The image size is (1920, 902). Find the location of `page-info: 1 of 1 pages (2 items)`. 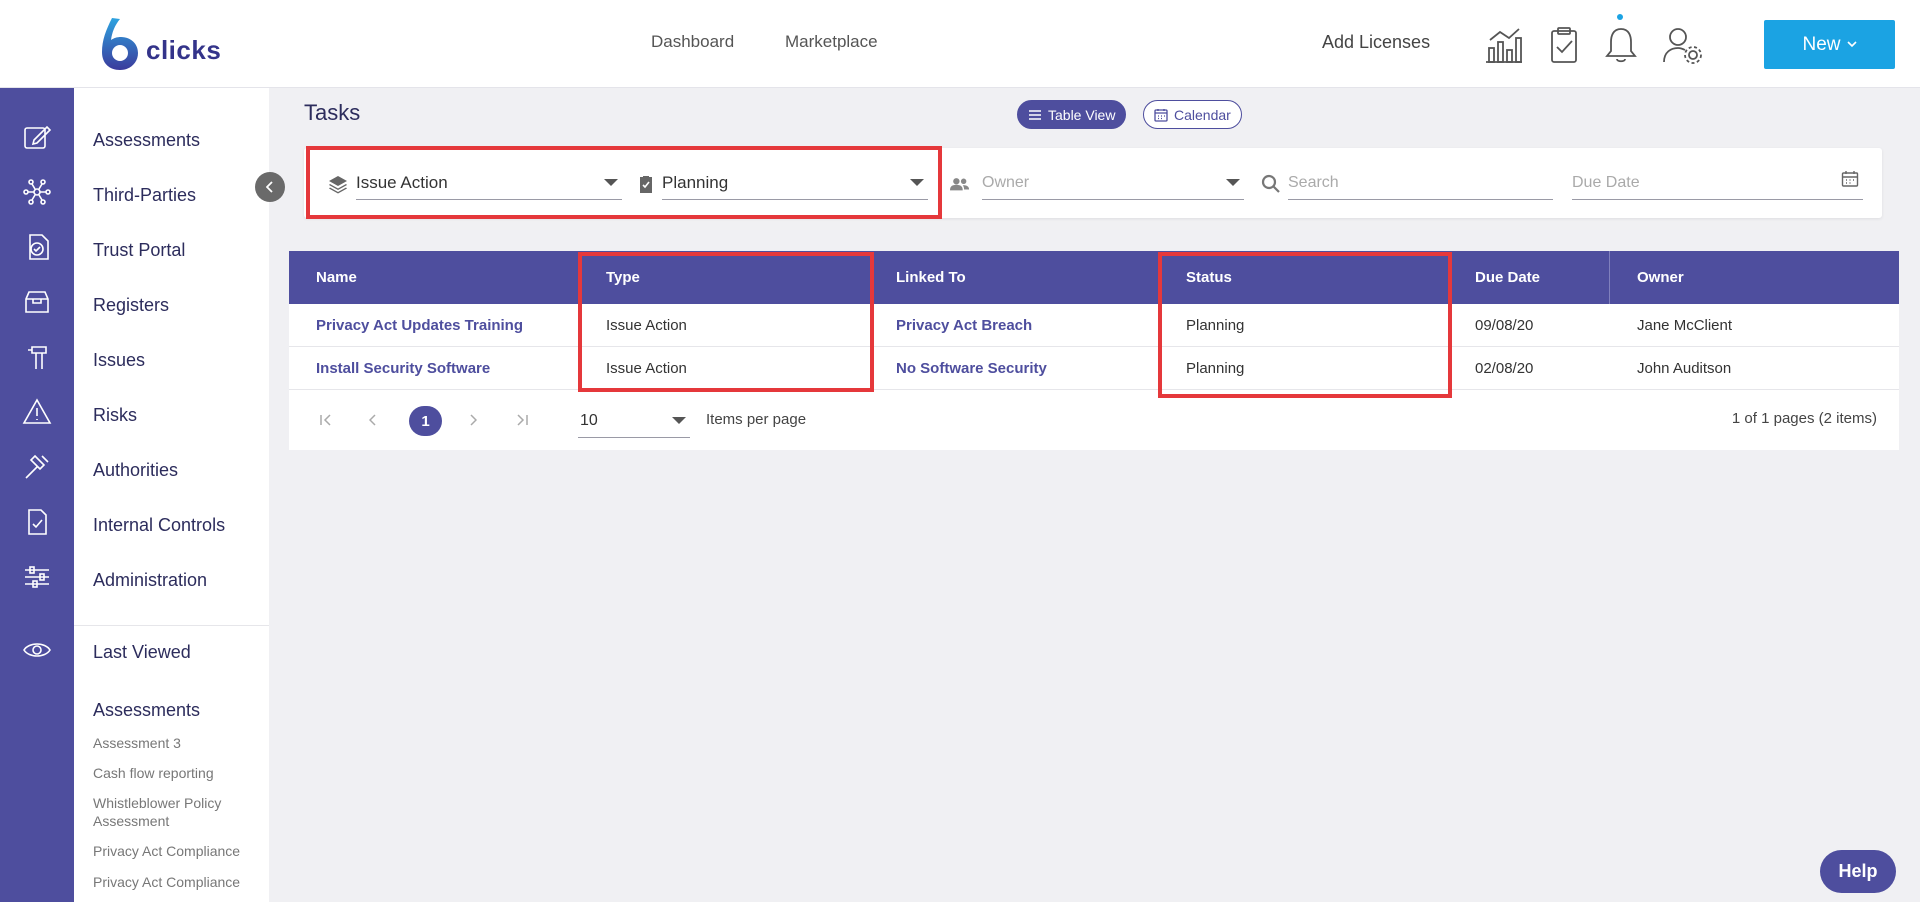

page-info: 1 of 1 pages (2 items) is located at coordinates (1804, 418).